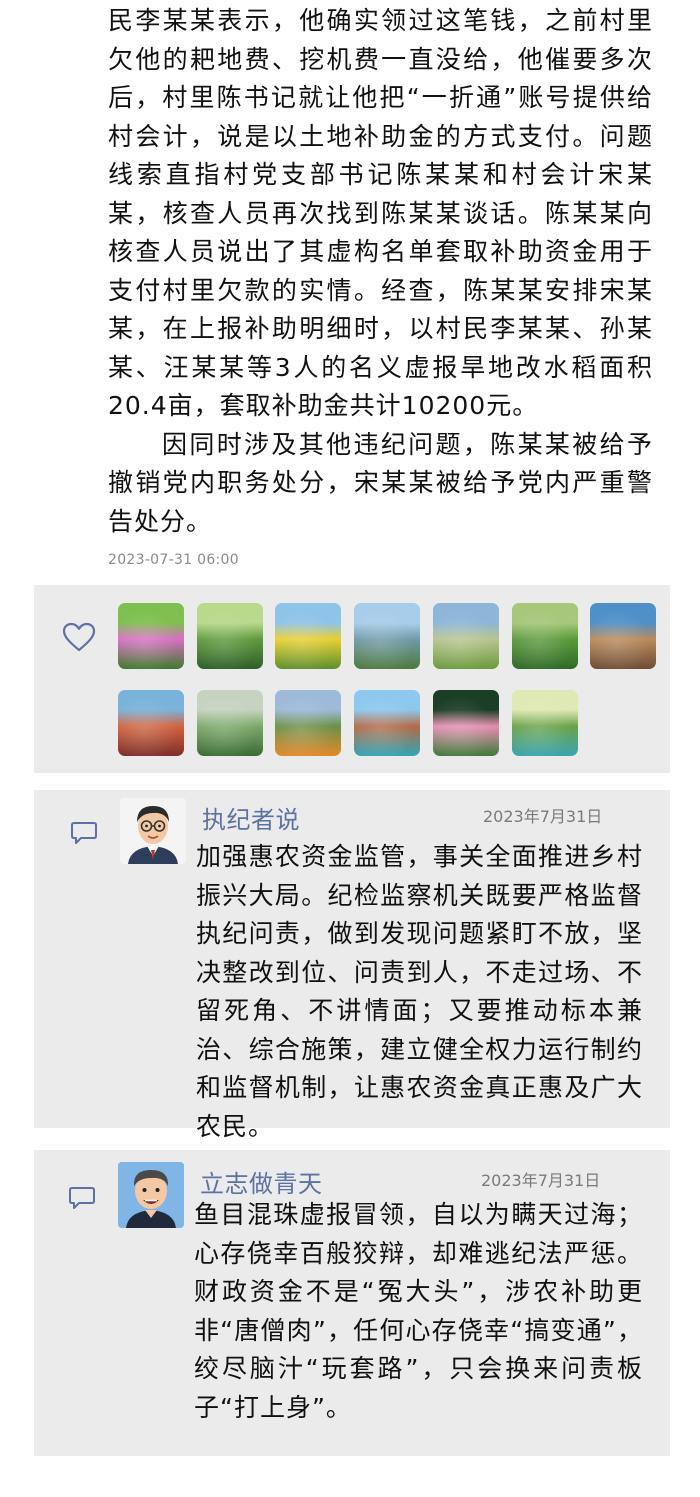 This screenshot has height=1497, width=700. What do you see at coordinates (623, 636) in the screenshot?
I see `desert-mountains-thumbnail` at bounding box center [623, 636].